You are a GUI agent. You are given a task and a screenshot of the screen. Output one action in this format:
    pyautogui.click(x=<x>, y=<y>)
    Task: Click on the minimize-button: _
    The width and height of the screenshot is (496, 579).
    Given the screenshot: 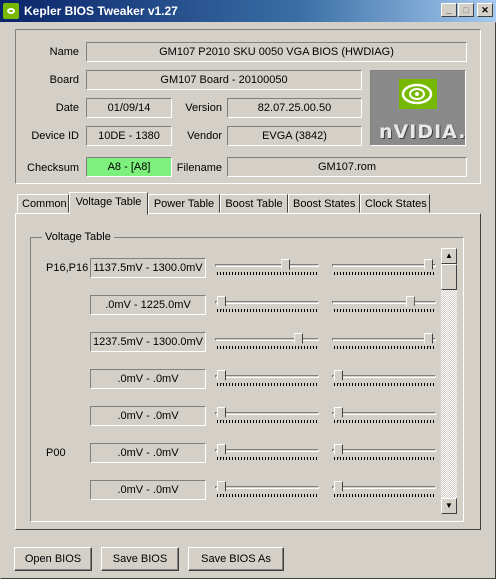 What is the action you would take?
    pyautogui.click(x=449, y=10)
    